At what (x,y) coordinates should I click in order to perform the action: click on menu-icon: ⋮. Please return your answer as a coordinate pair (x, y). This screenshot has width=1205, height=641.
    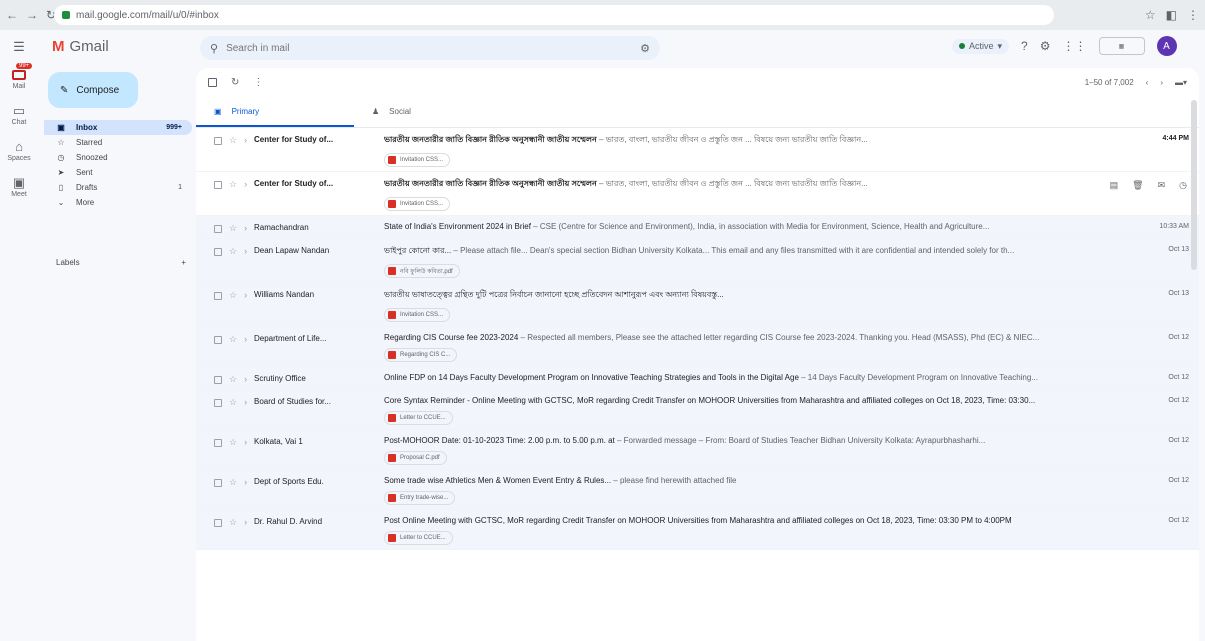
    Looking at the image, I should click on (1193, 15).